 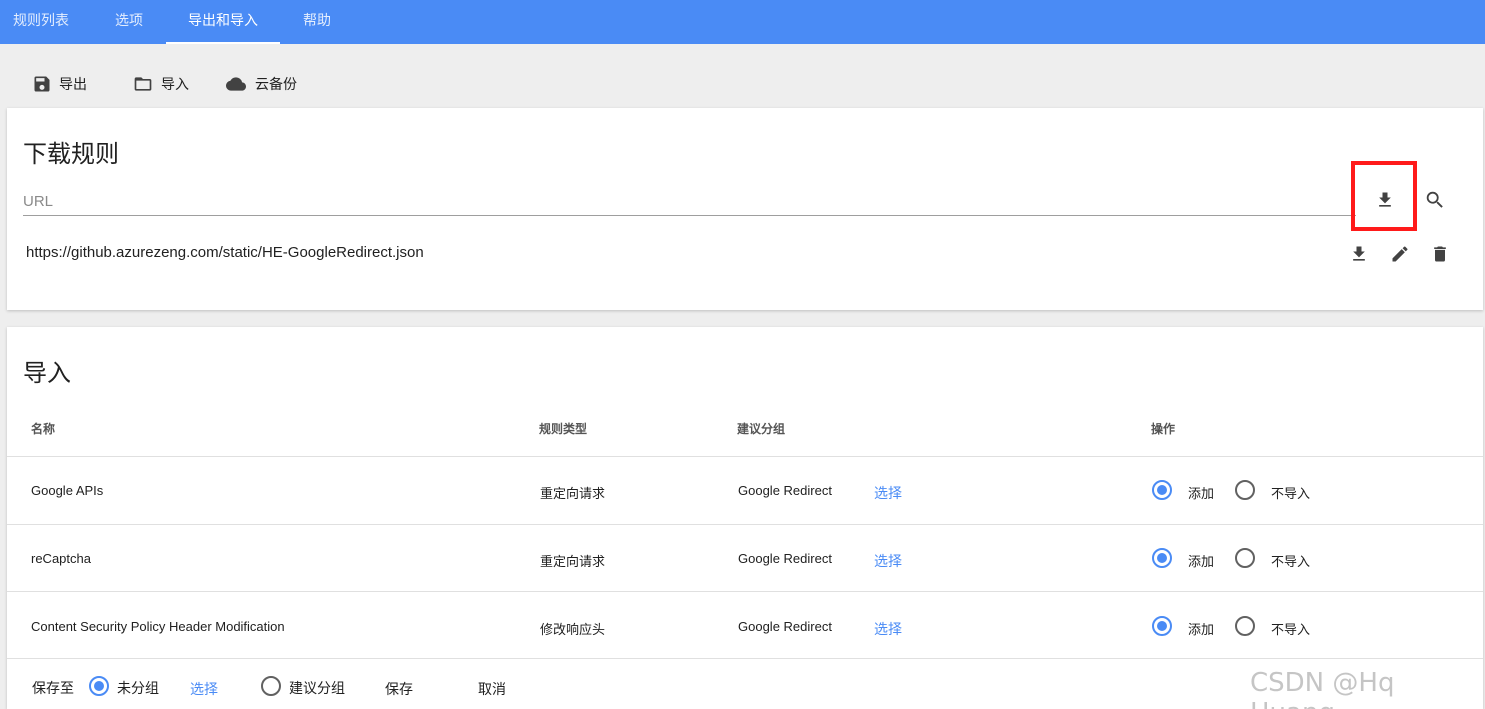 I want to click on row-type: 修改响应头, so click(x=573, y=629).